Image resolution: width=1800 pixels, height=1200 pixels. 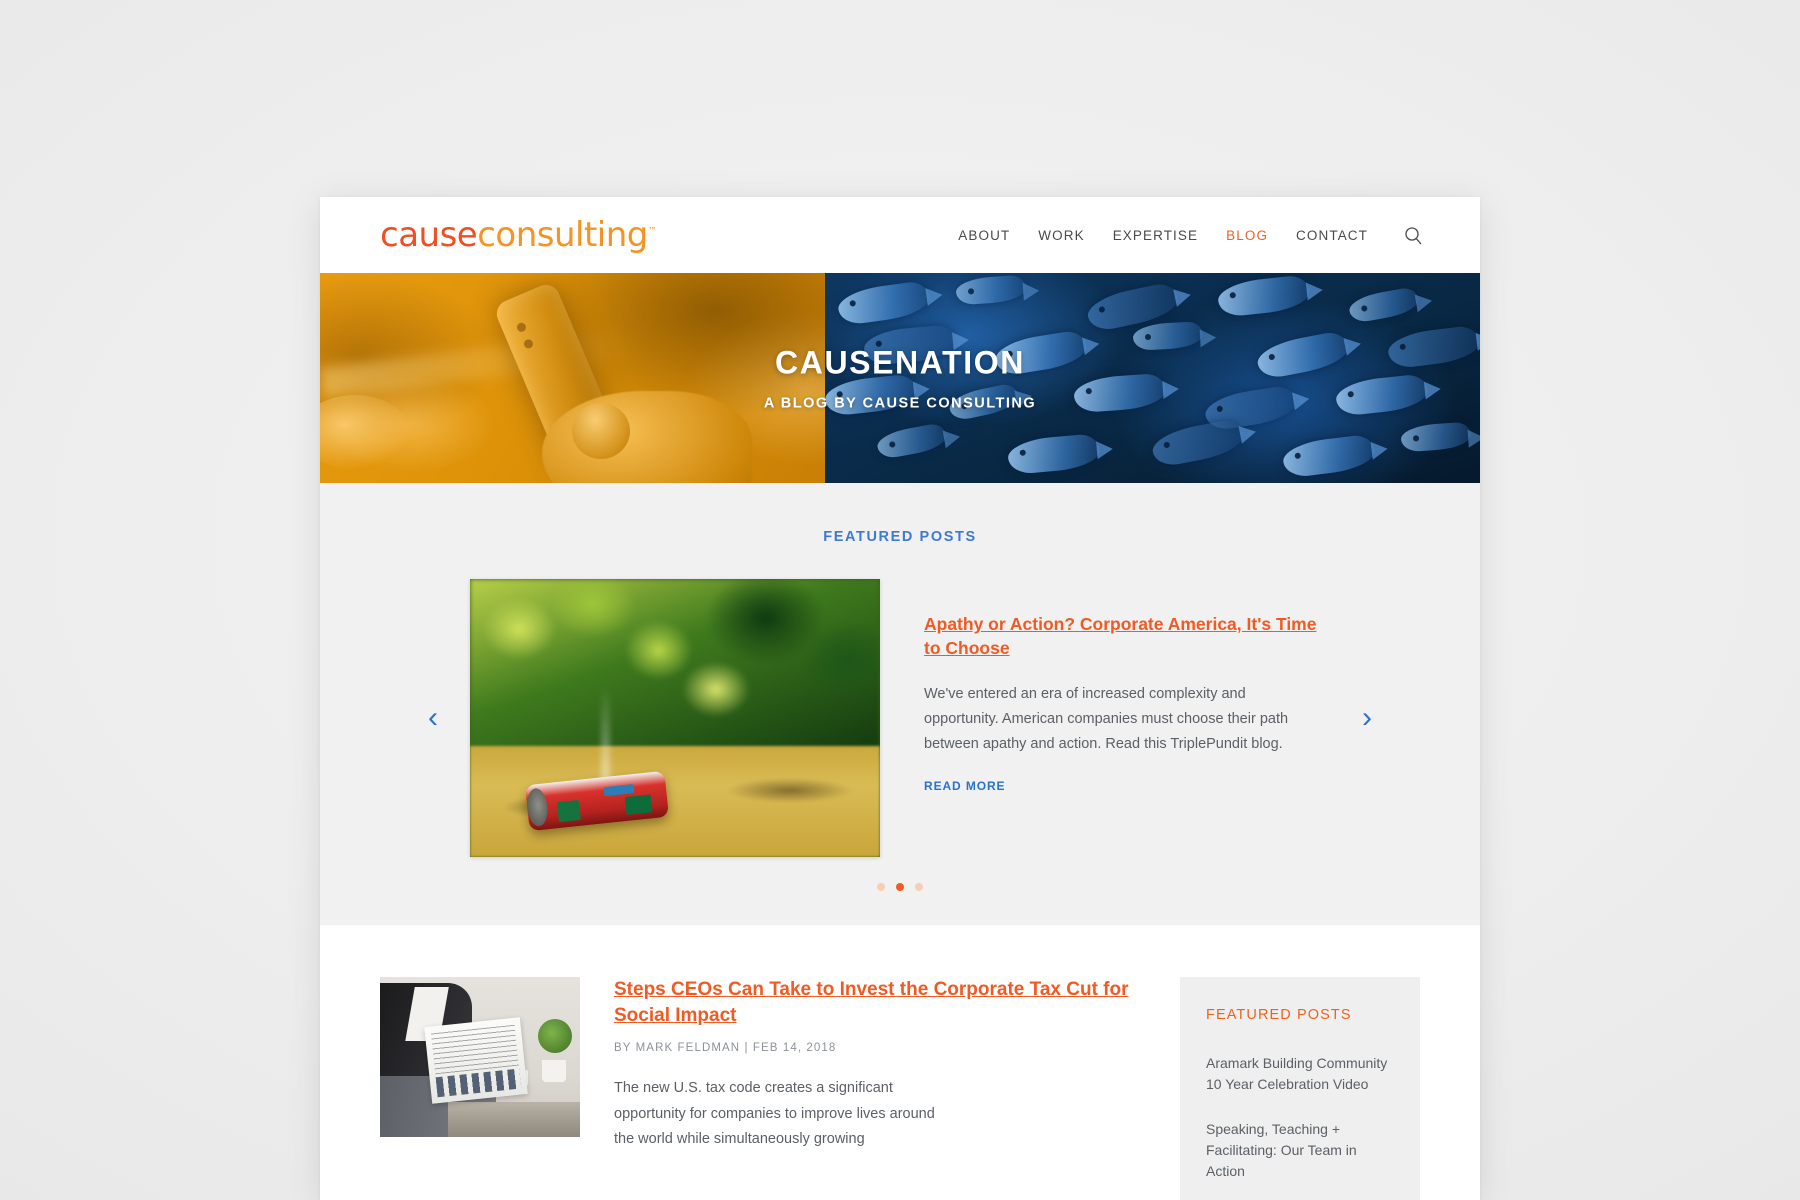 I want to click on featured-posts-heading: FEATURED POSTS, so click(x=900, y=537).